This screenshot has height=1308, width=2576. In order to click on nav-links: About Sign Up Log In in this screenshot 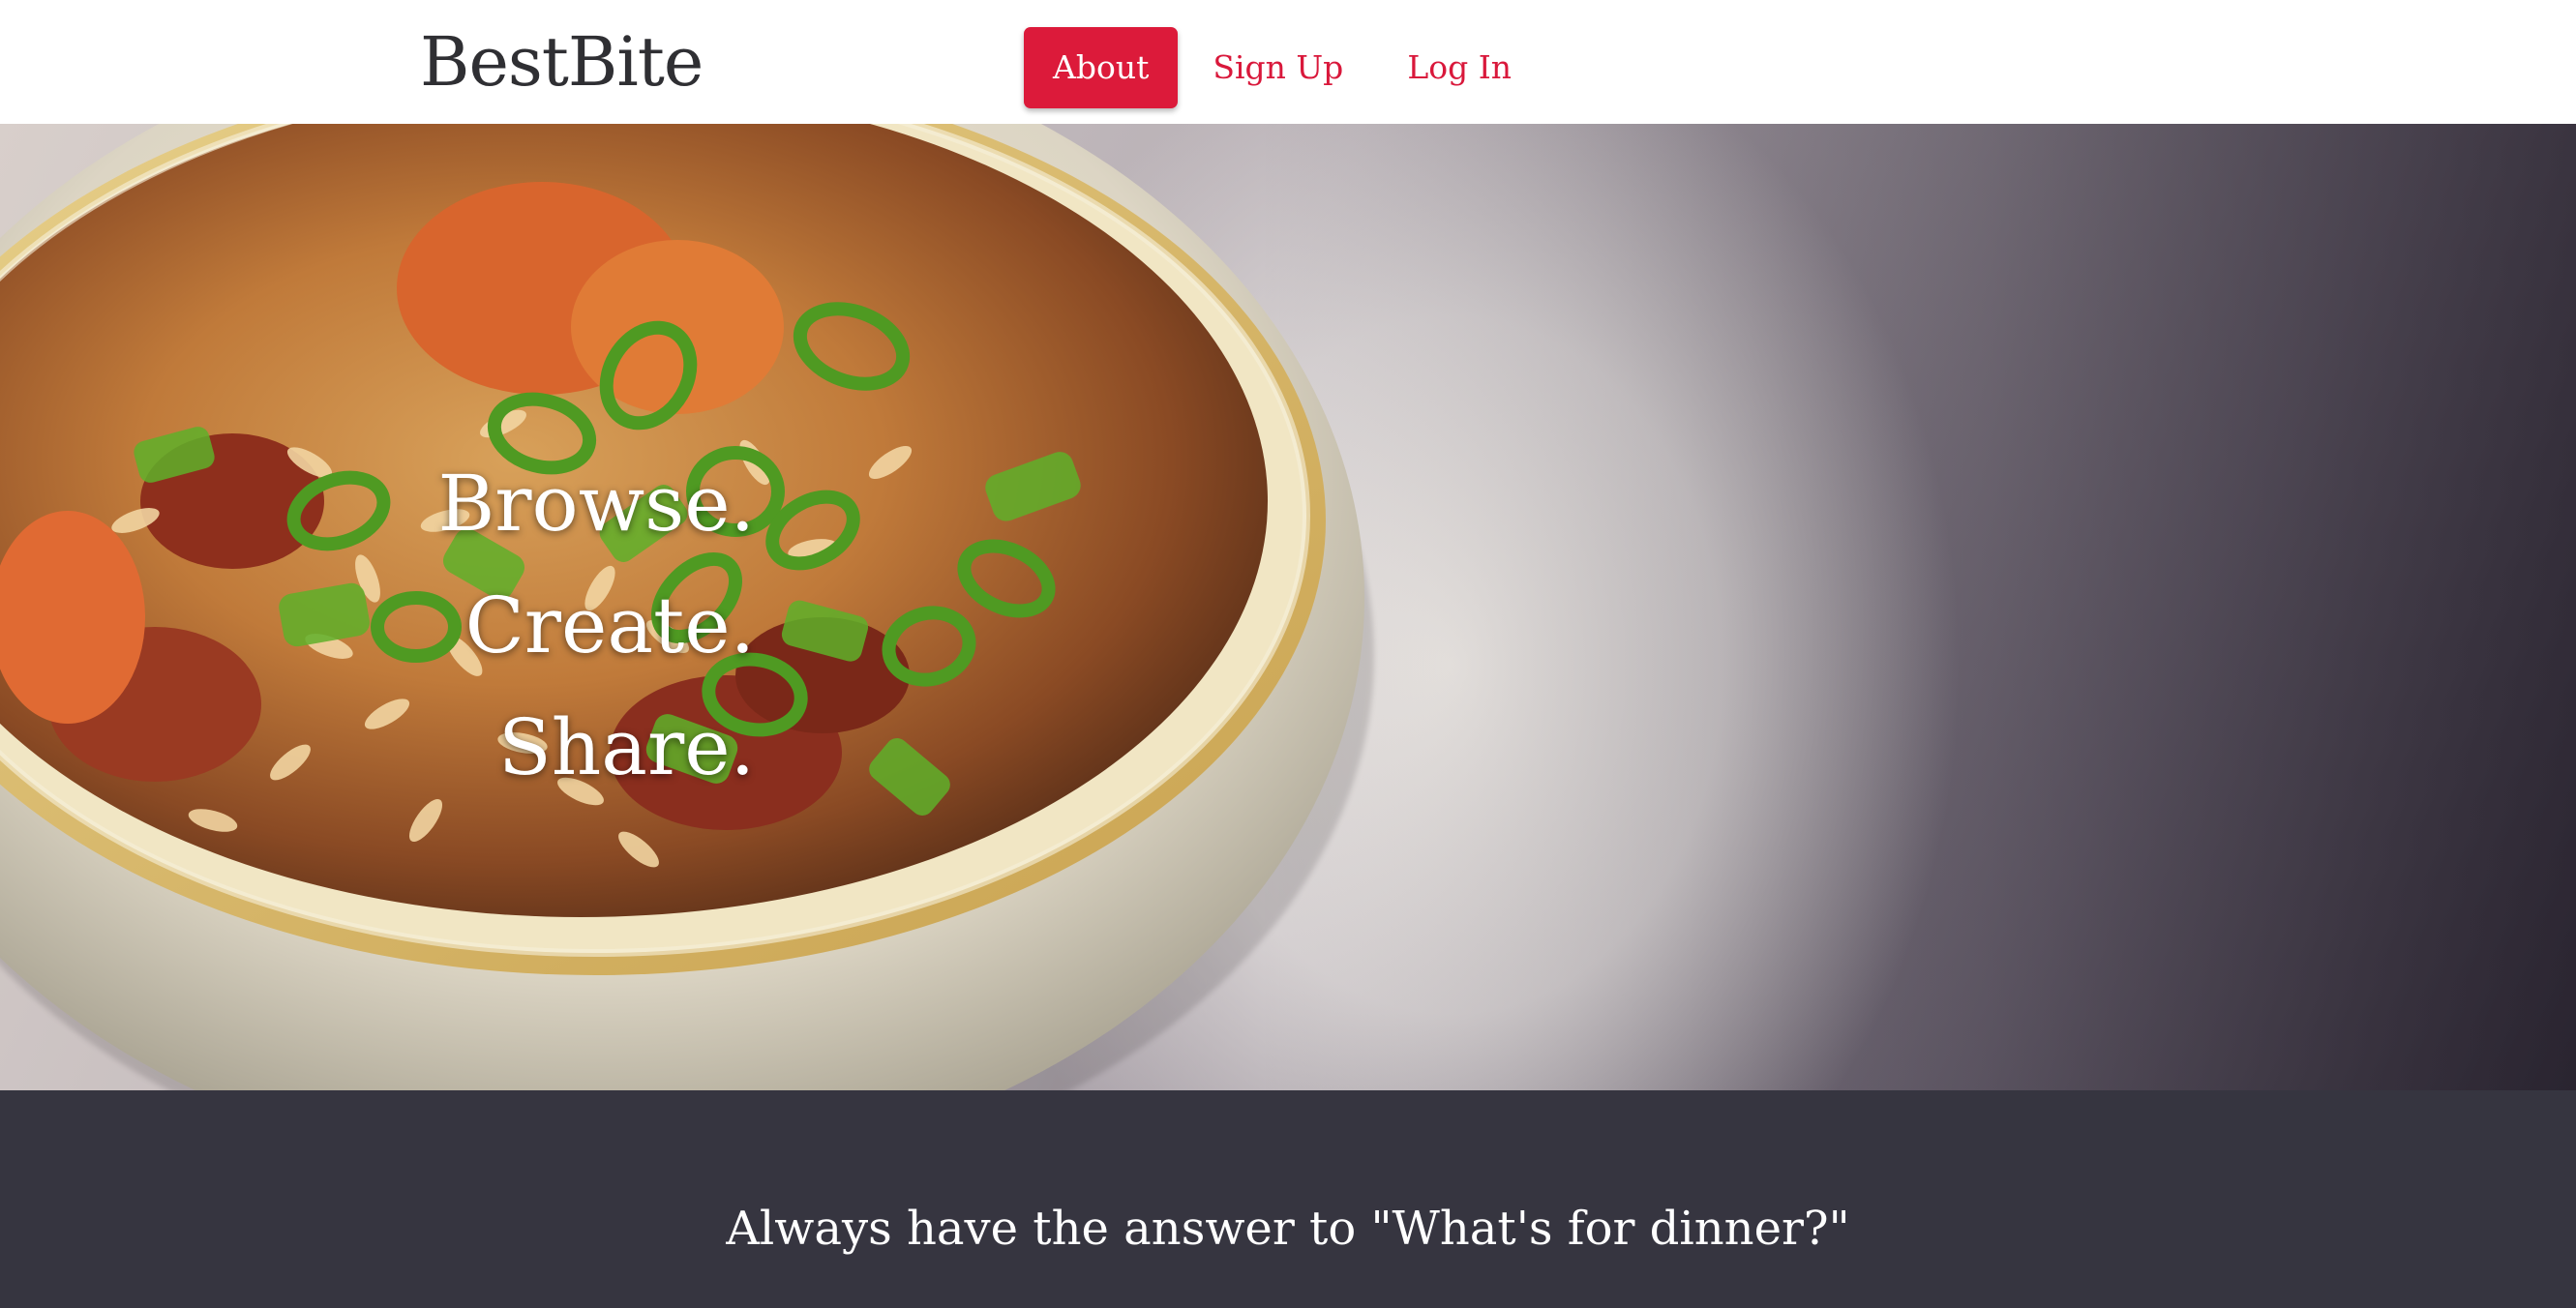, I will do `click(1285, 68)`.